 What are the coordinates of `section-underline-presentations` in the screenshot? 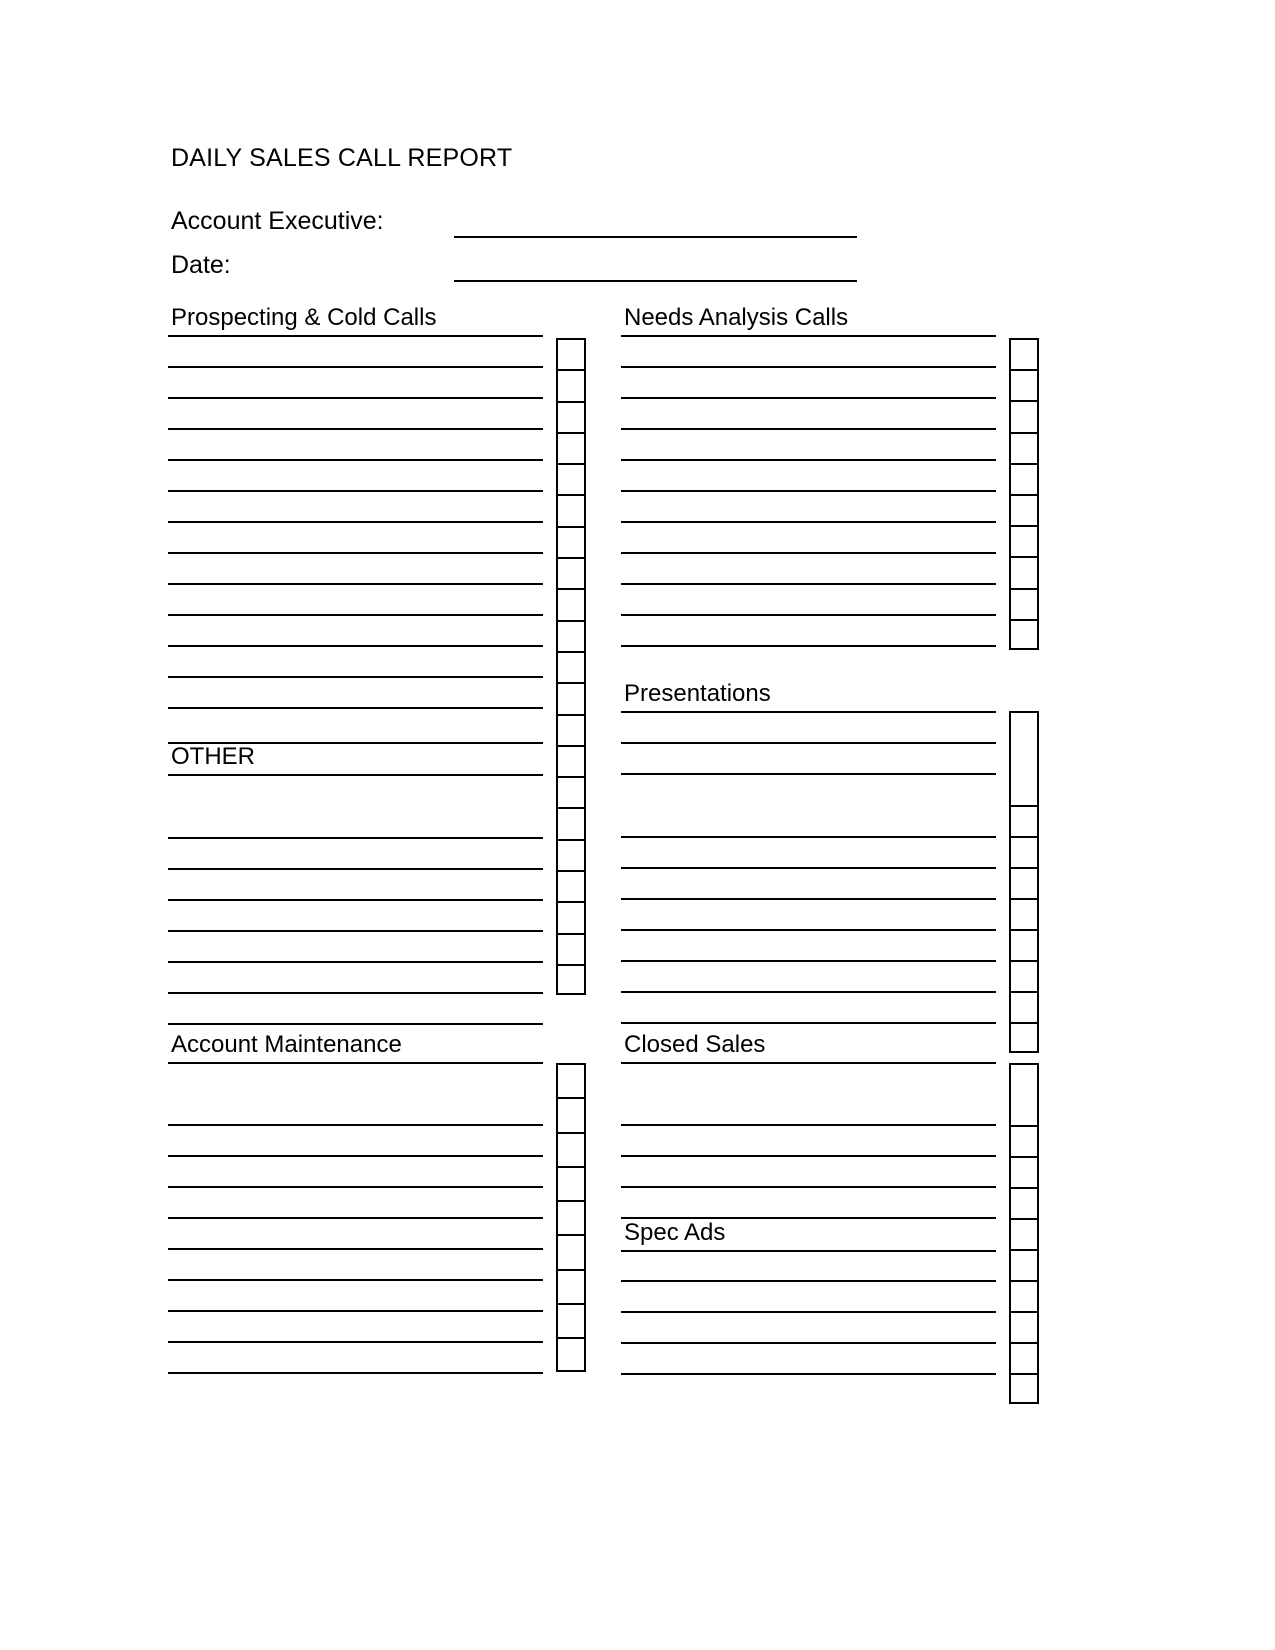 It's located at (808, 712).